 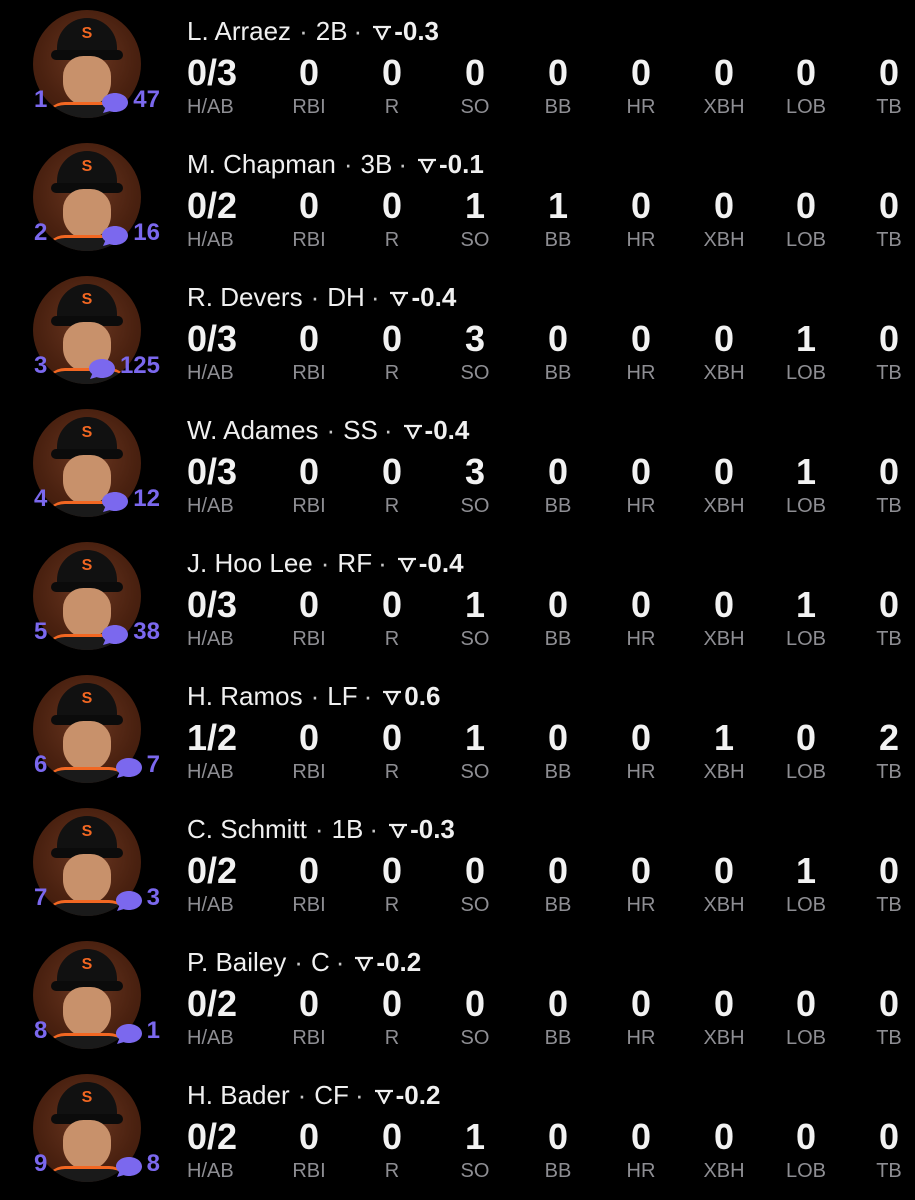 I want to click on player-position: 1B, so click(x=347, y=829).